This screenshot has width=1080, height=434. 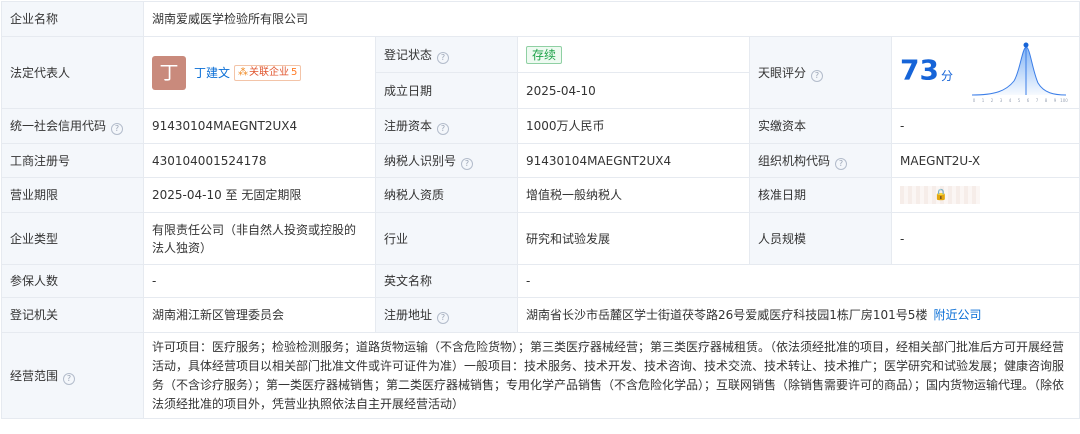 What do you see at coordinates (212, 73) in the screenshot?
I see `legal-rep-name-link: 丁建文` at bounding box center [212, 73].